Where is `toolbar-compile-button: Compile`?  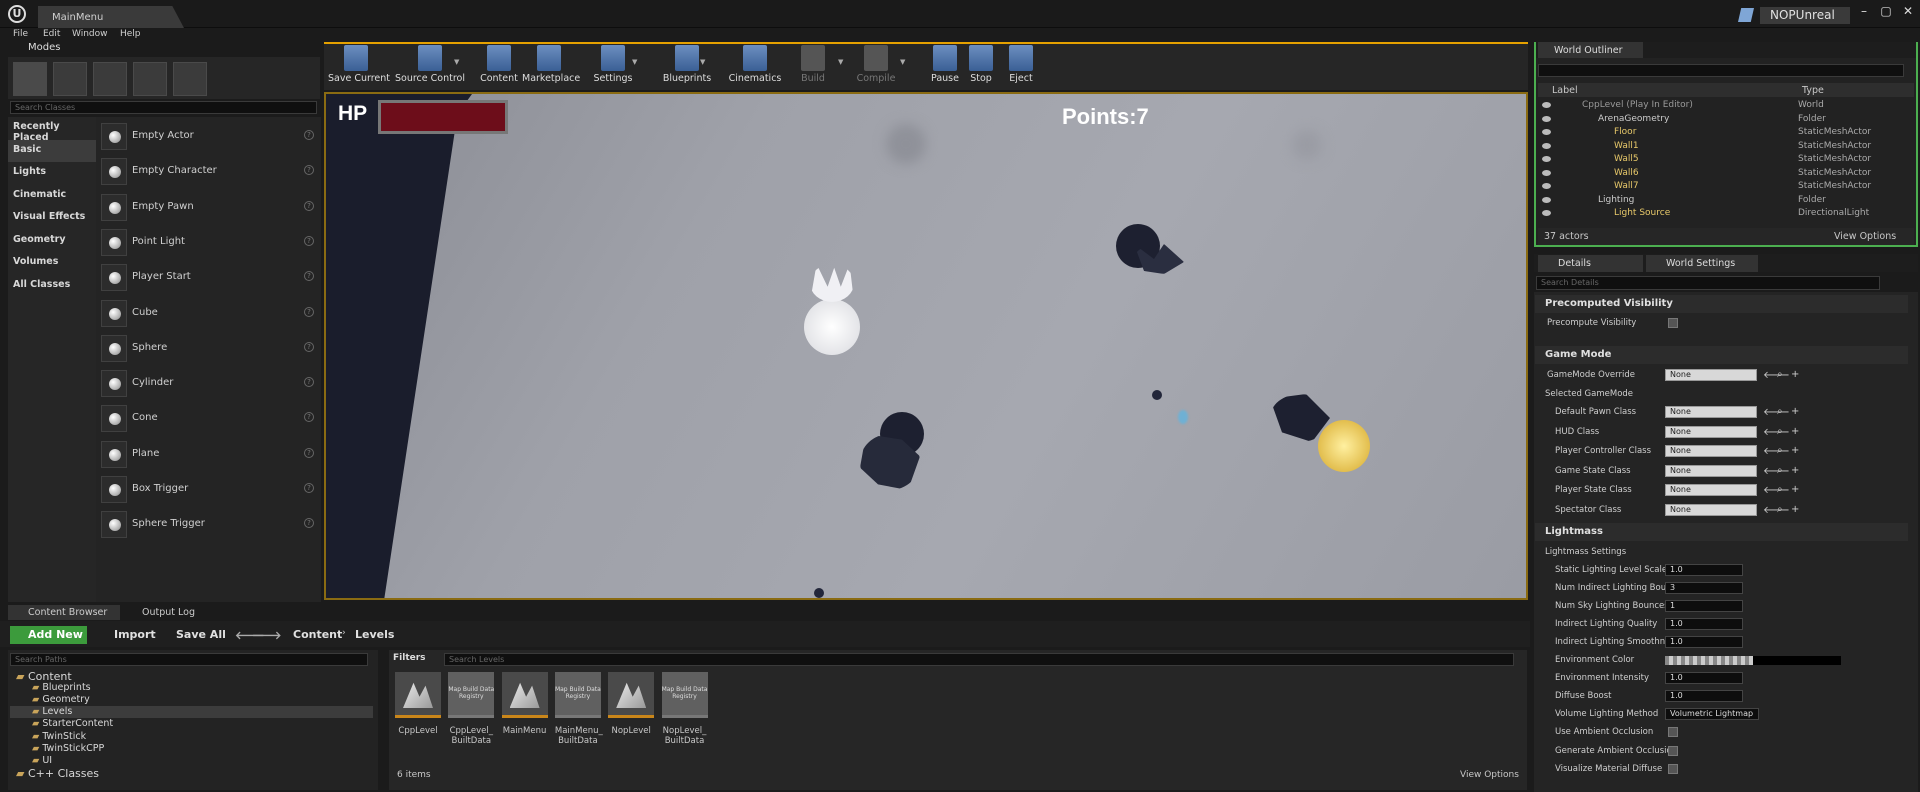 toolbar-compile-button: Compile is located at coordinates (876, 66).